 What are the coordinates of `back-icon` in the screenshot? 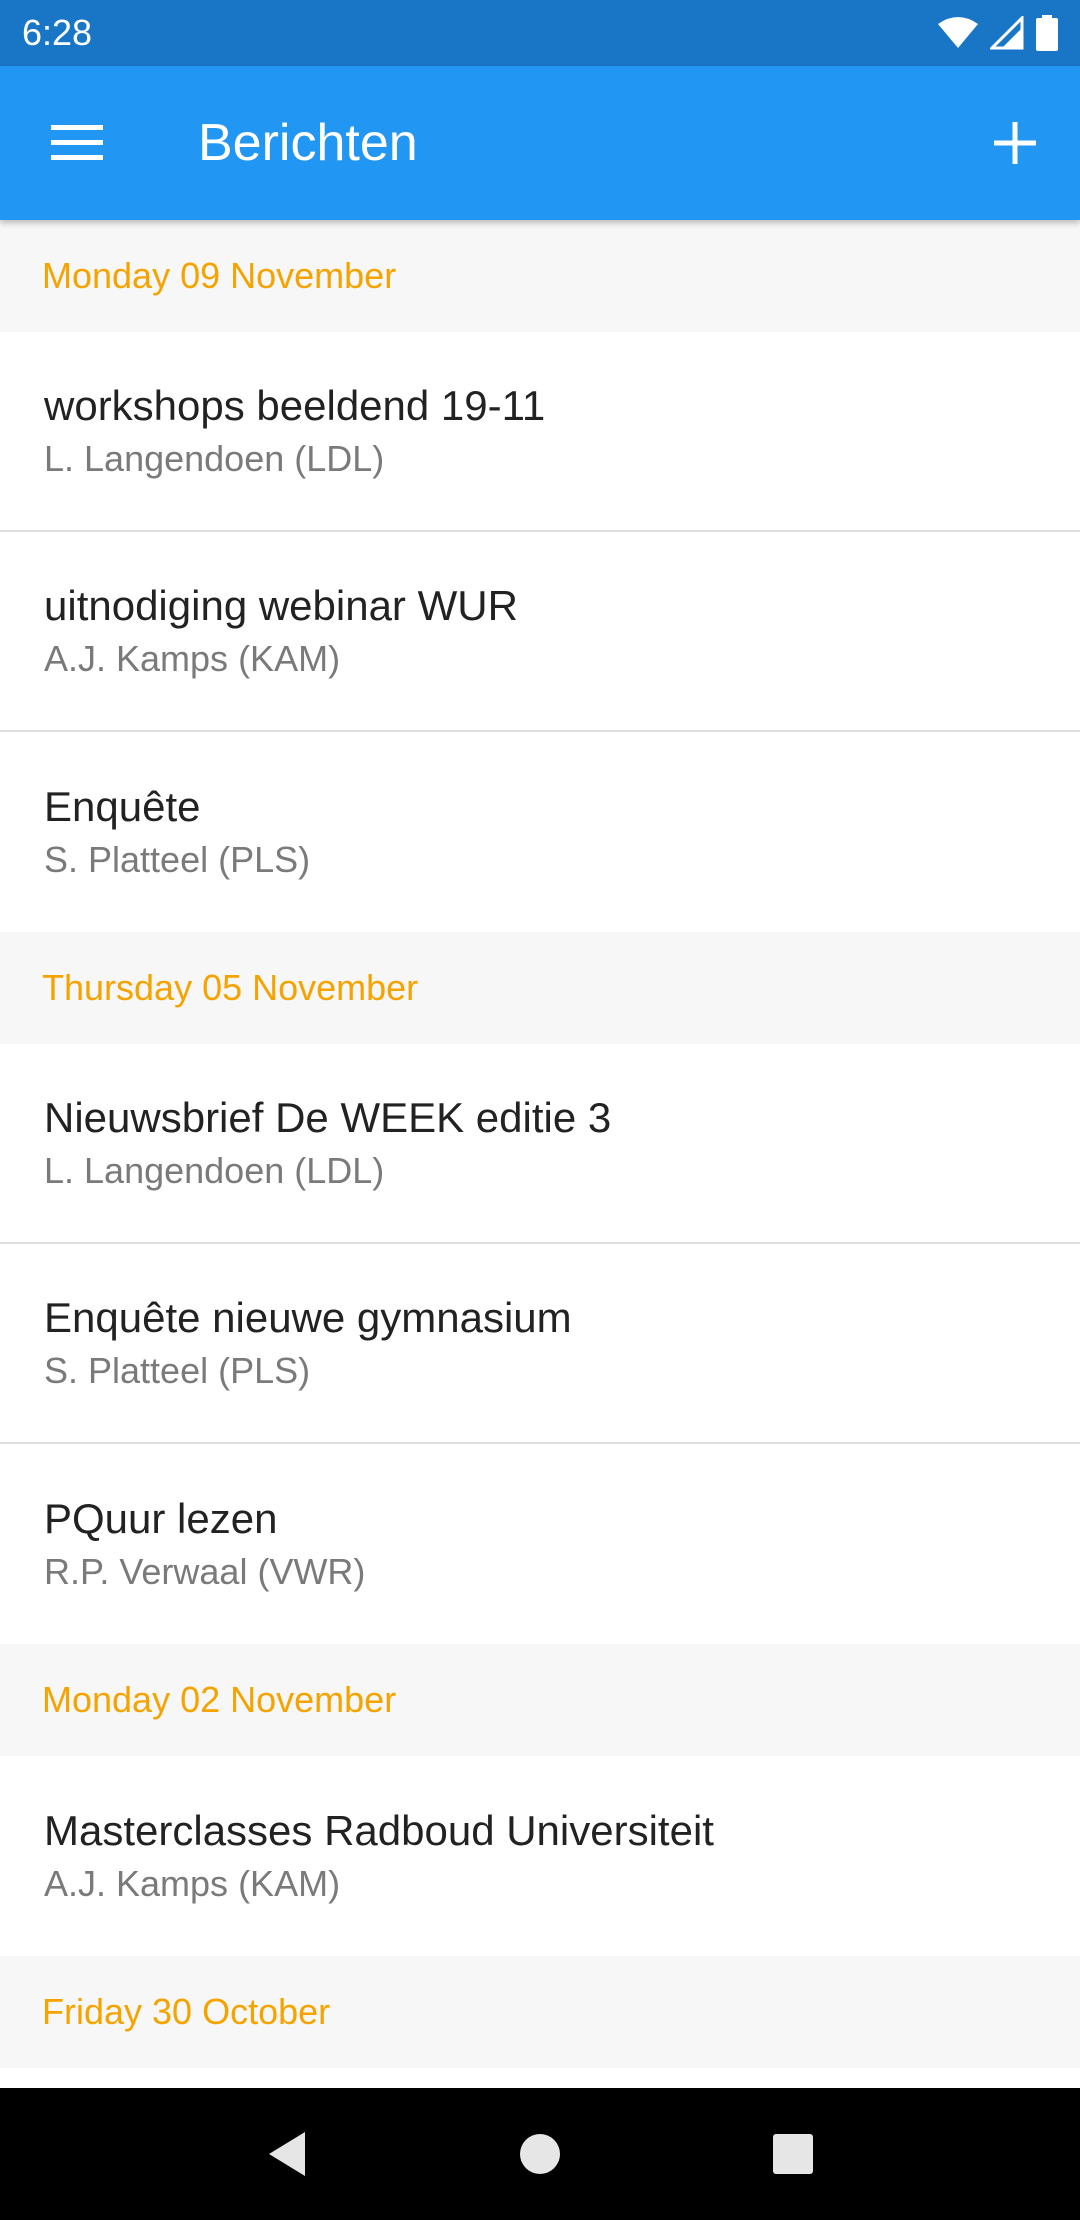 It's located at (286, 2154).